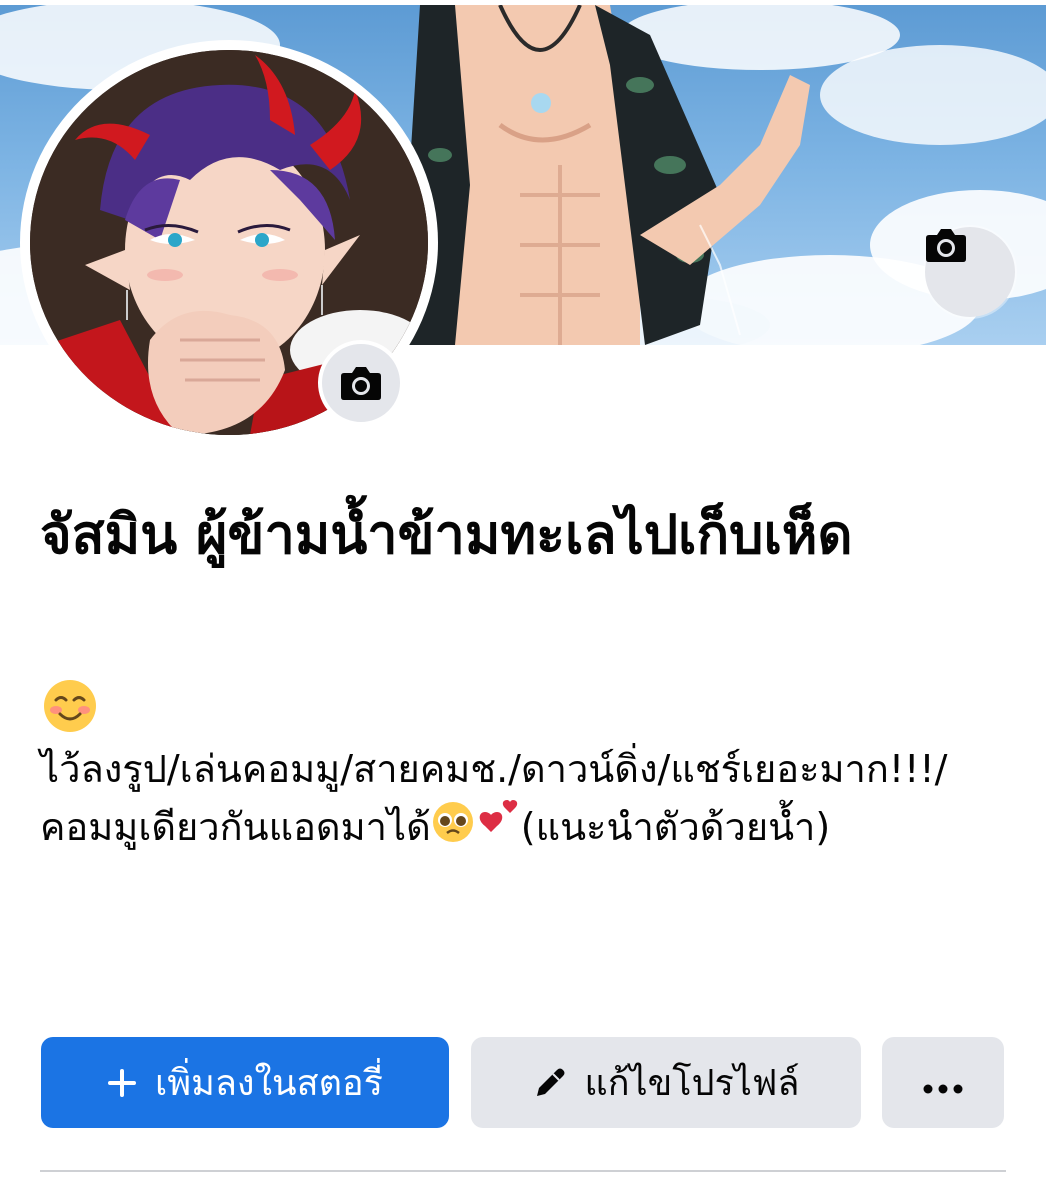  Describe the element at coordinates (269, 1083) in the screenshot. I see `add-to-story-label: เพิ่มลงในสตอรี่` at that location.